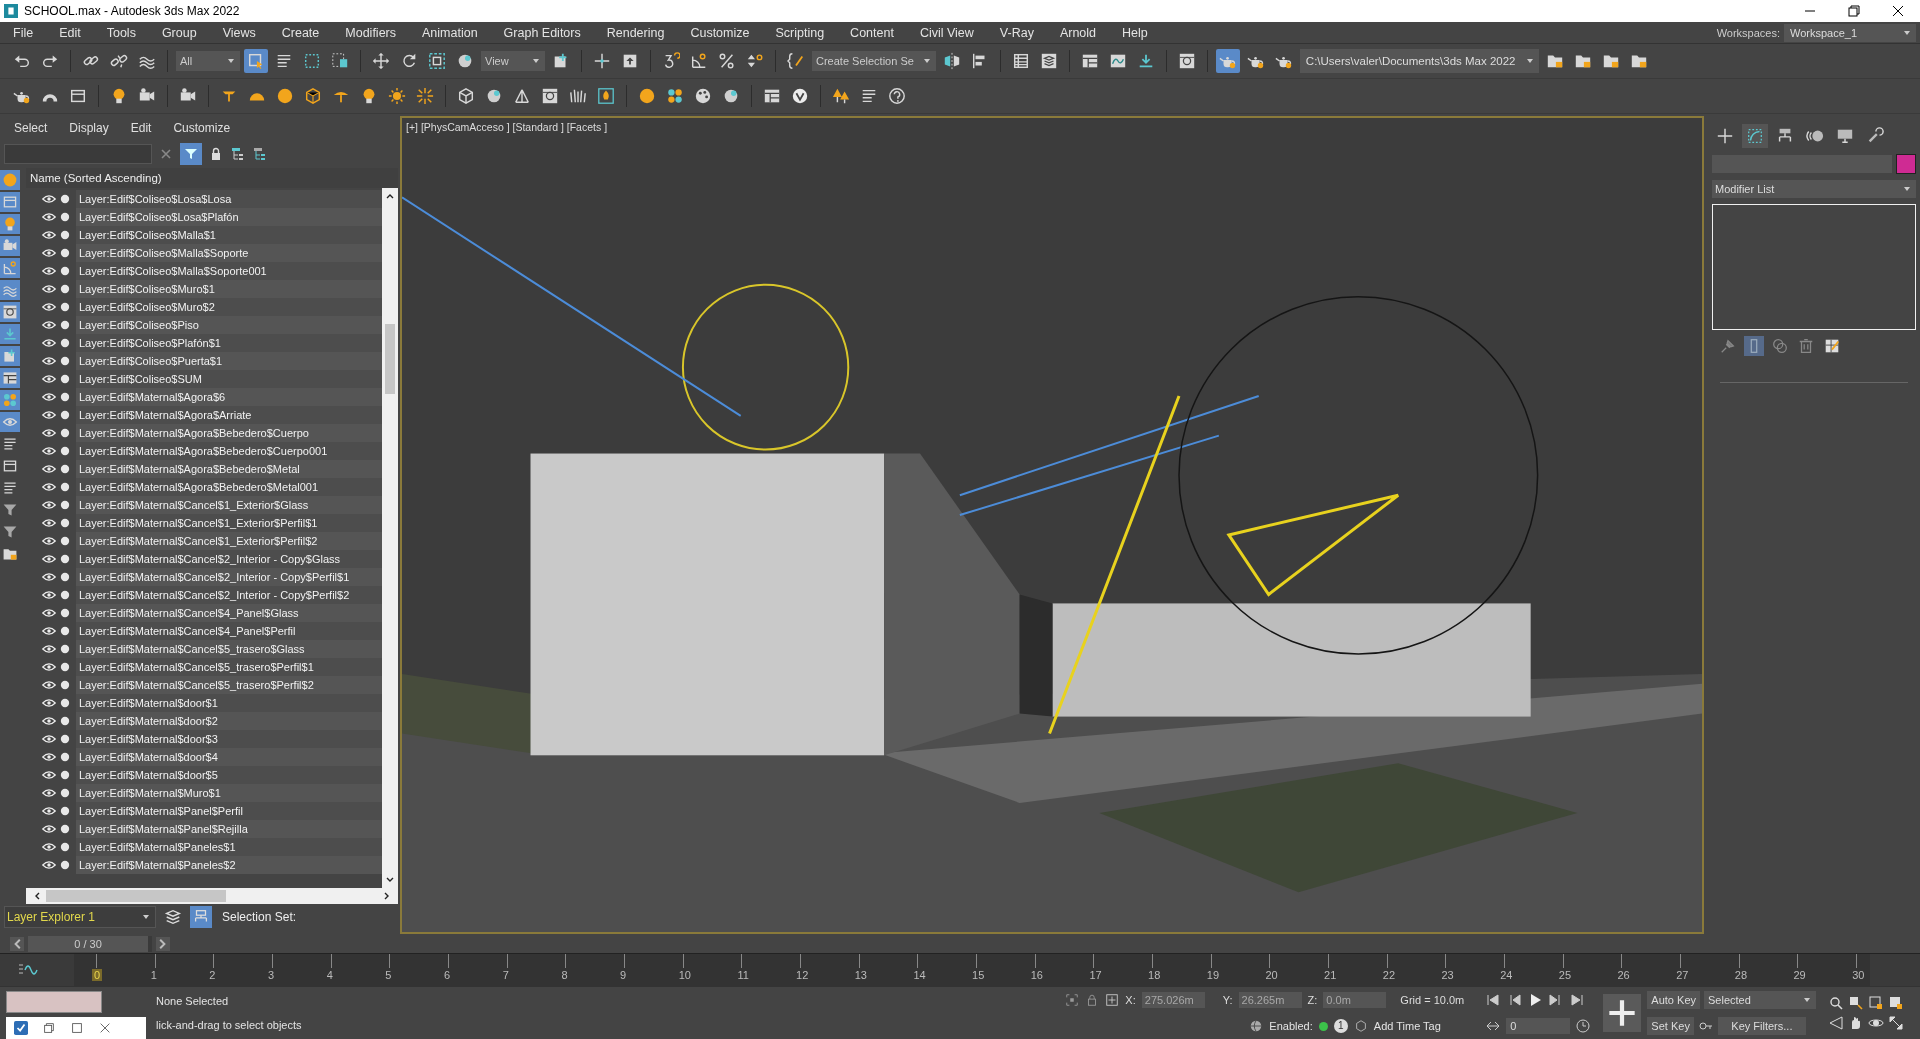  I want to click on explorer-dropdown: Layer Explorer 1, so click(80, 916).